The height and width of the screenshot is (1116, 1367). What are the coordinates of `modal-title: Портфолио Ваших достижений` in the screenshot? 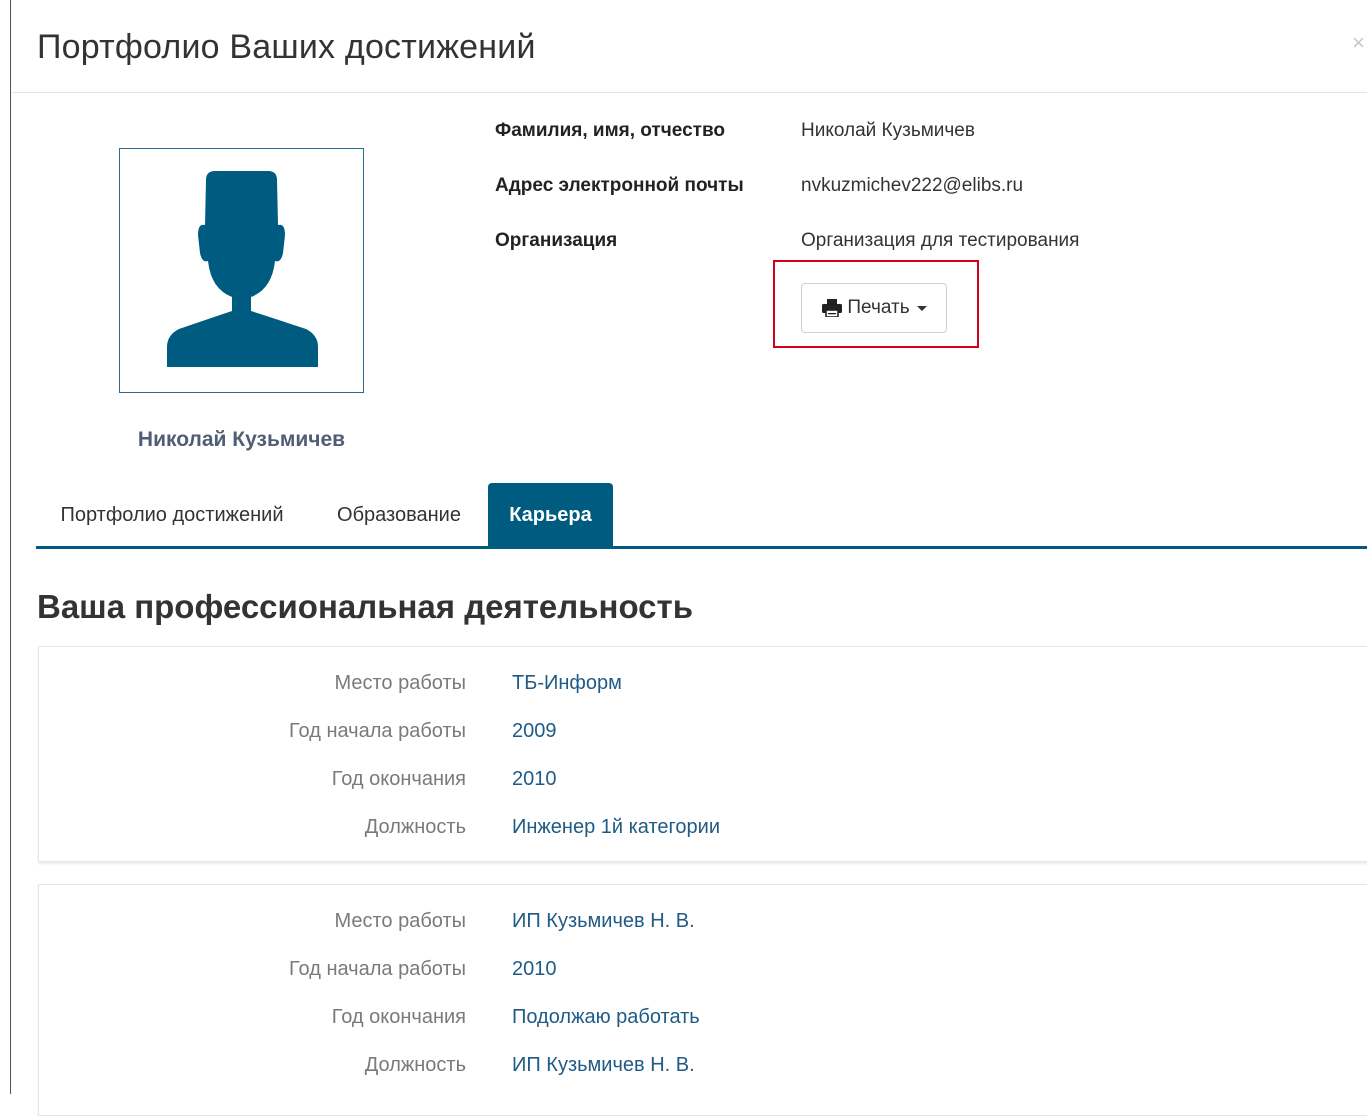 It's located at (286, 47).